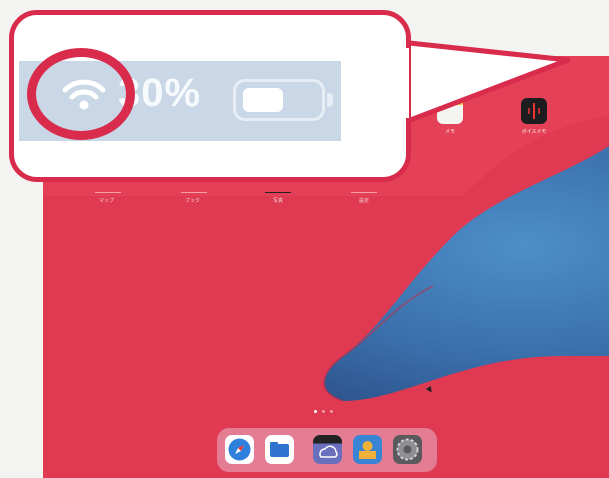 The image size is (609, 478). What do you see at coordinates (263, 100) in the screenshot?
I see `battery-level-fill` at bounding box center [263, 100].